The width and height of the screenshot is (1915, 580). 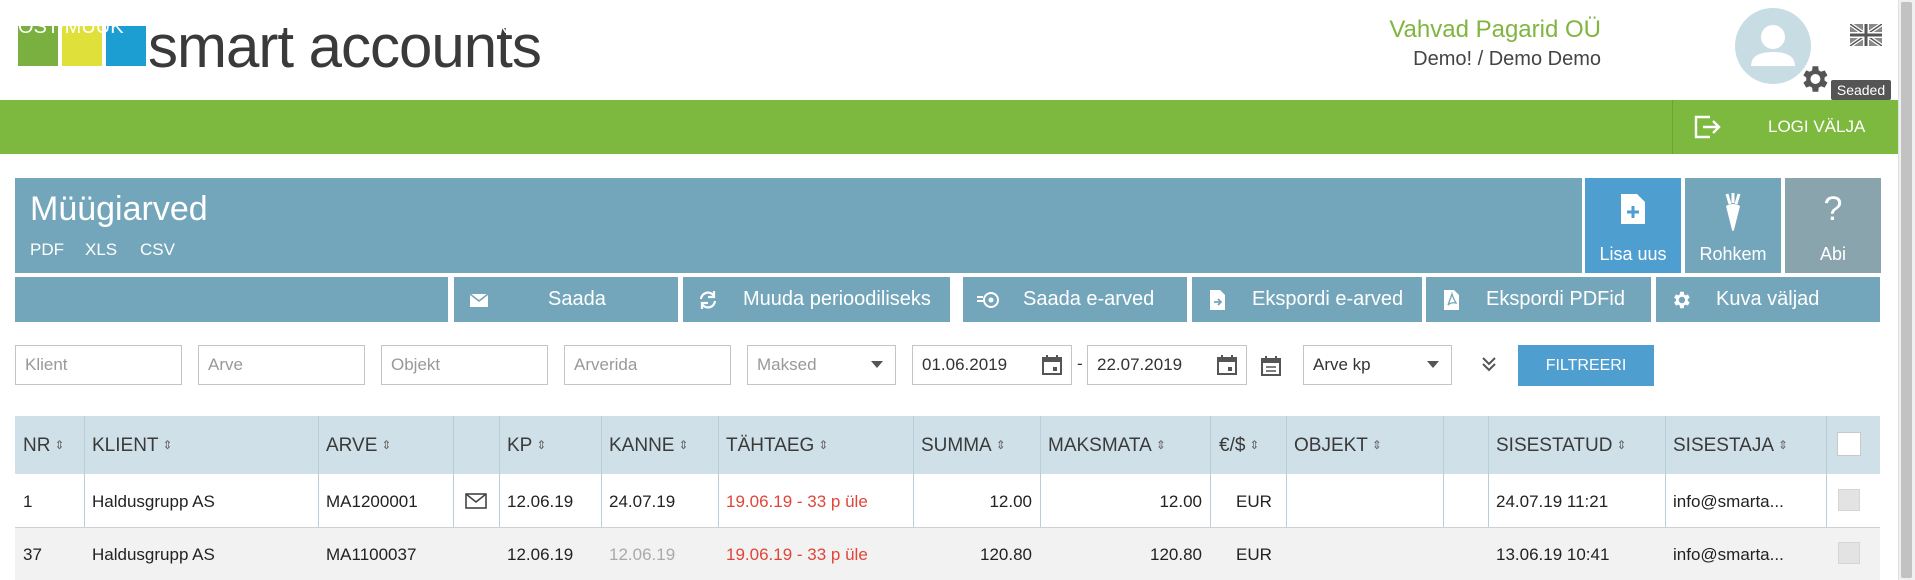 I want to click on col-header-summa: SUMMA ⇕, so click(x=963, y=445).